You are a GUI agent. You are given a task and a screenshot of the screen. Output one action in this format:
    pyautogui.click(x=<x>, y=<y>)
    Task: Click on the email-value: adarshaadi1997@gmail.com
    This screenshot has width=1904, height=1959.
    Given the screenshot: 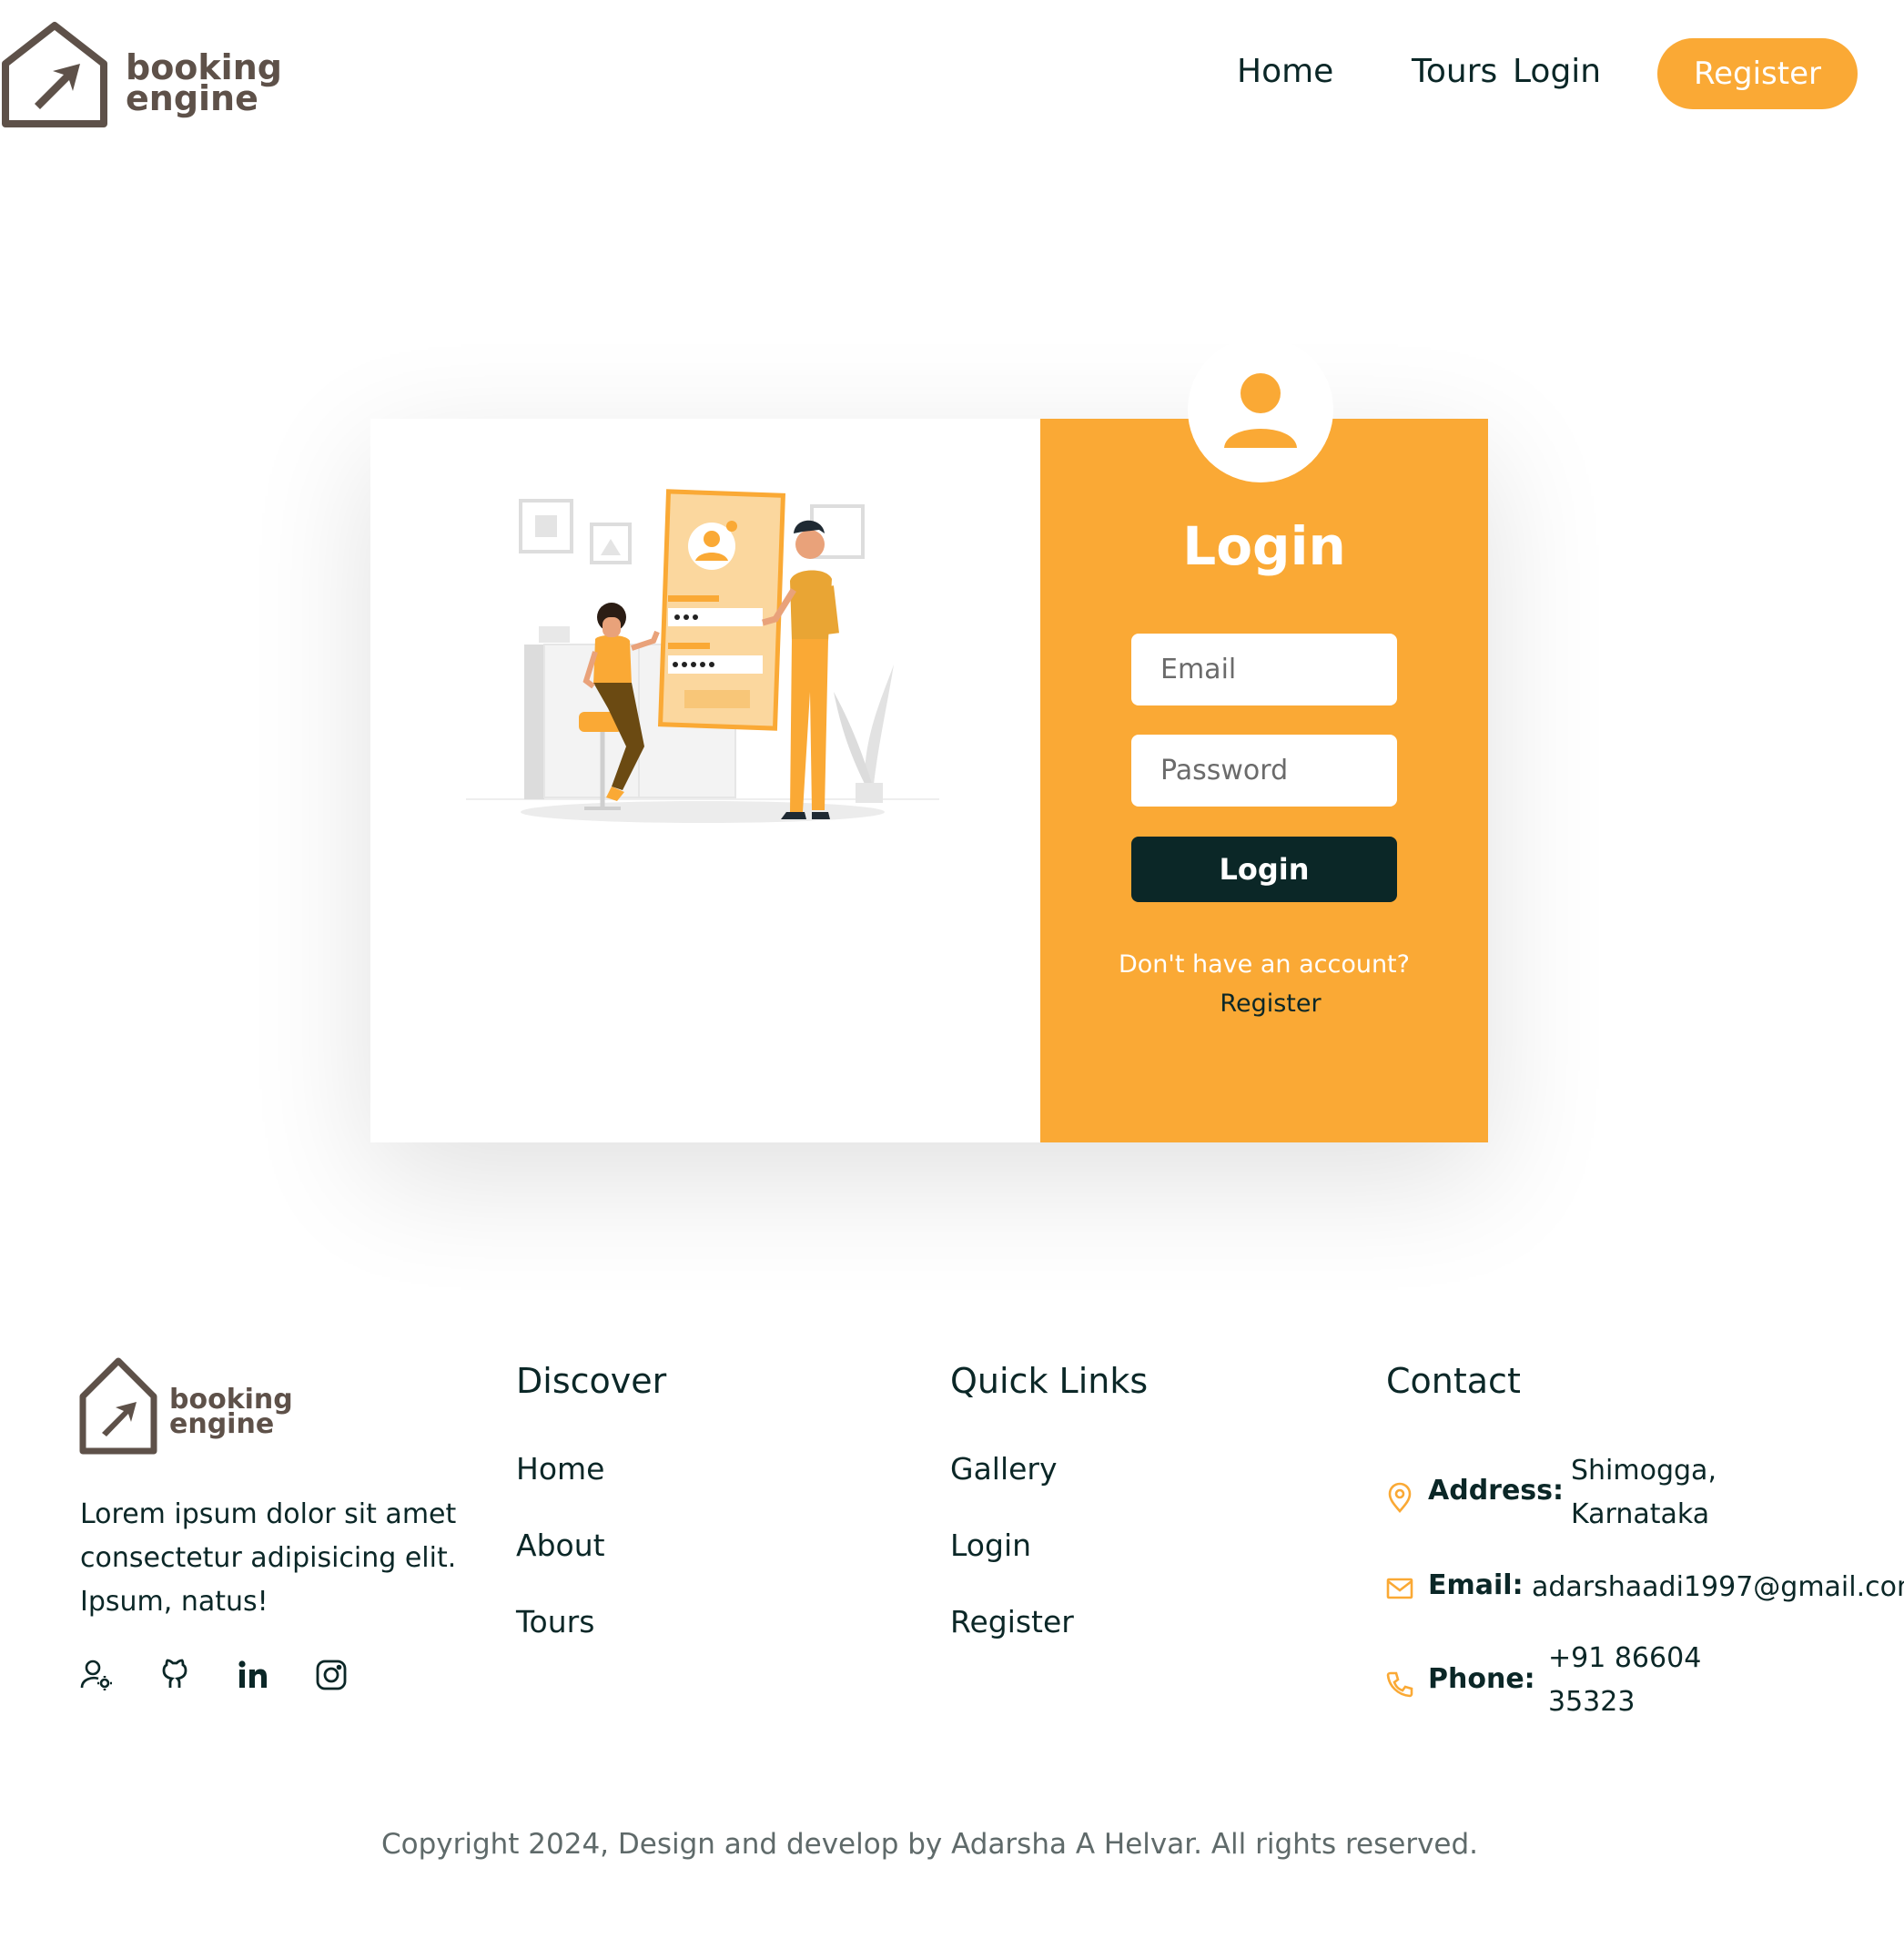 What is the action you would take?
    pyautogui.click(x=1718, y=1587)
    